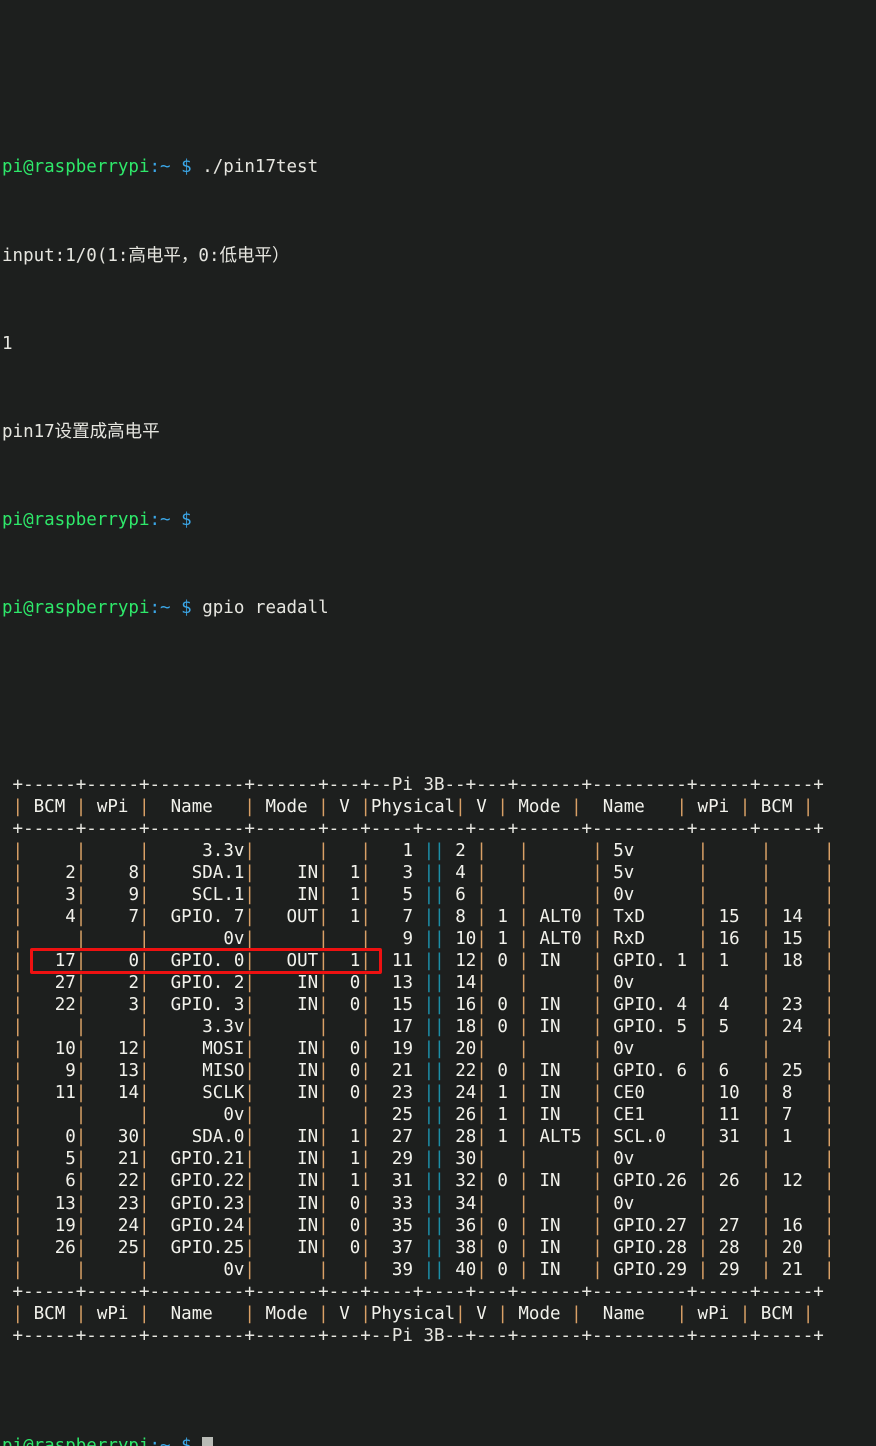  What do you see at coordinates (81, 431) in the screenshot?
I see `output-pin17-status: pin17设置成高电平` at bounding box center [81, 431].